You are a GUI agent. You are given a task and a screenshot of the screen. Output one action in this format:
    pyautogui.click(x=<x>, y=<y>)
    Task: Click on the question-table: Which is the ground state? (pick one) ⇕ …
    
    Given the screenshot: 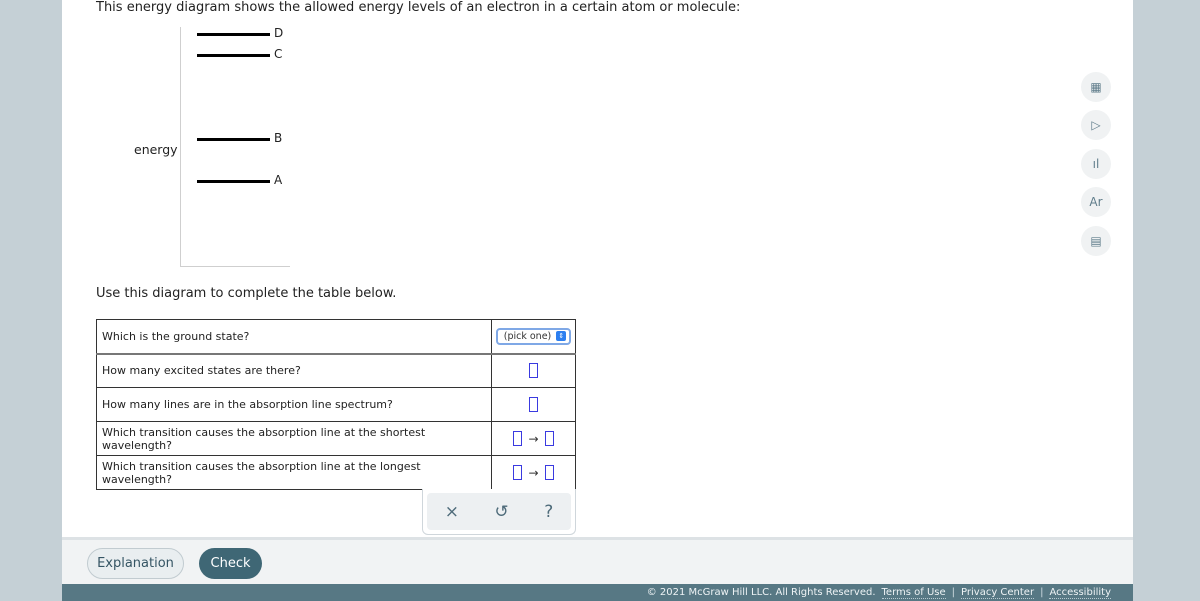 What is the action you would take?
    pyautogui.click(x=336, y=404)
    